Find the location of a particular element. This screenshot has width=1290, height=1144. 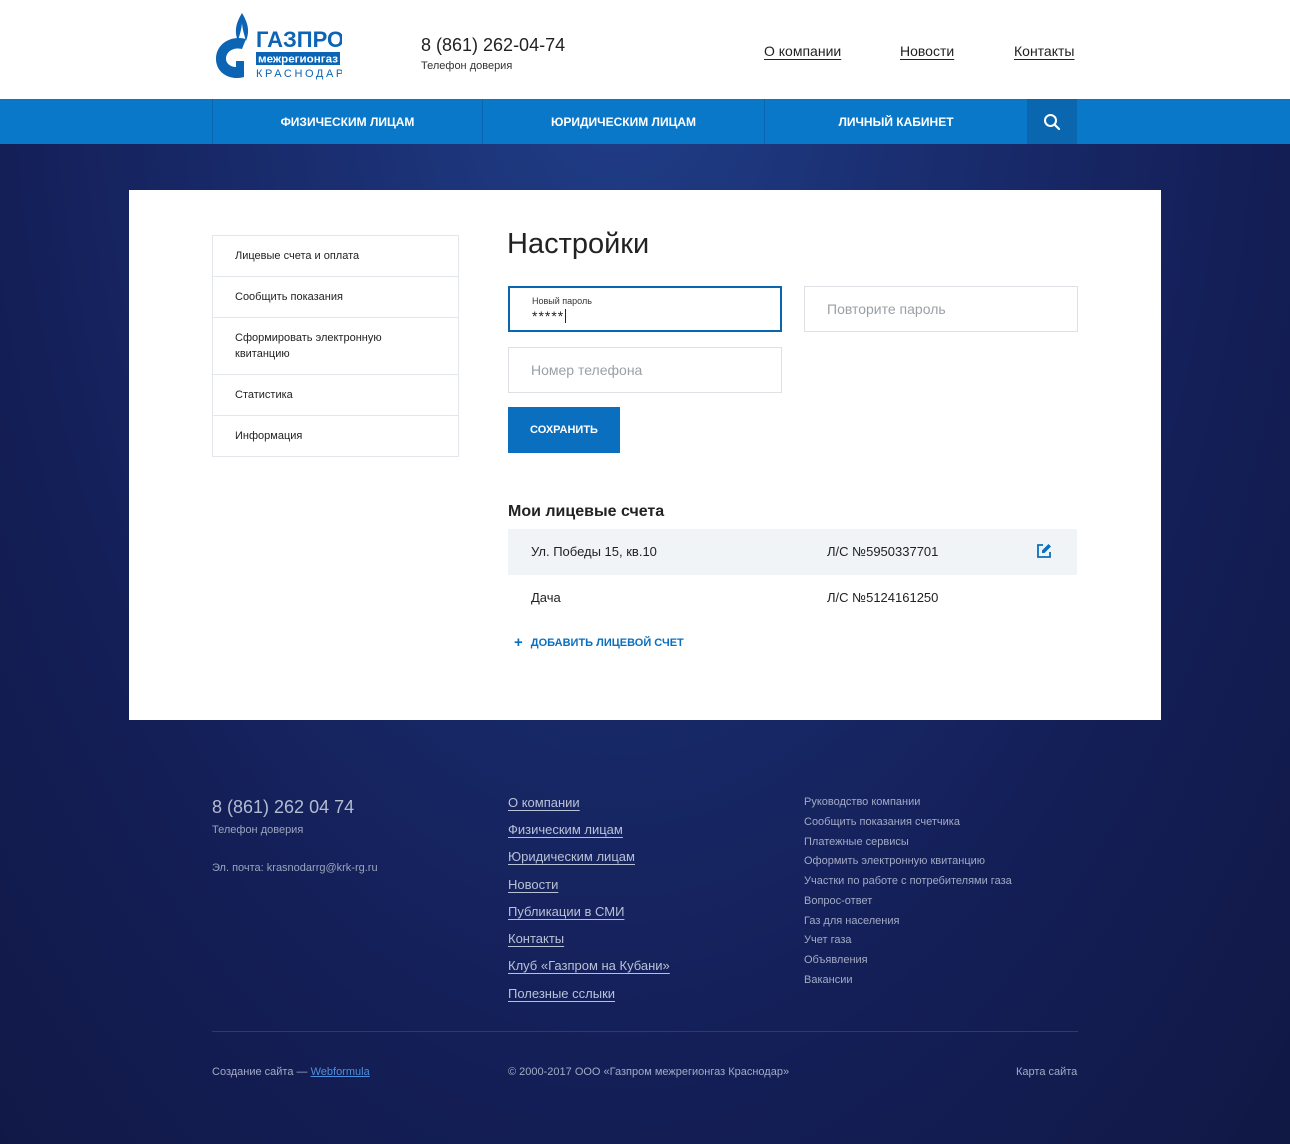

footer-link-submit-readings: Сообщить показания счетчика is located at coordinates (882, 822).